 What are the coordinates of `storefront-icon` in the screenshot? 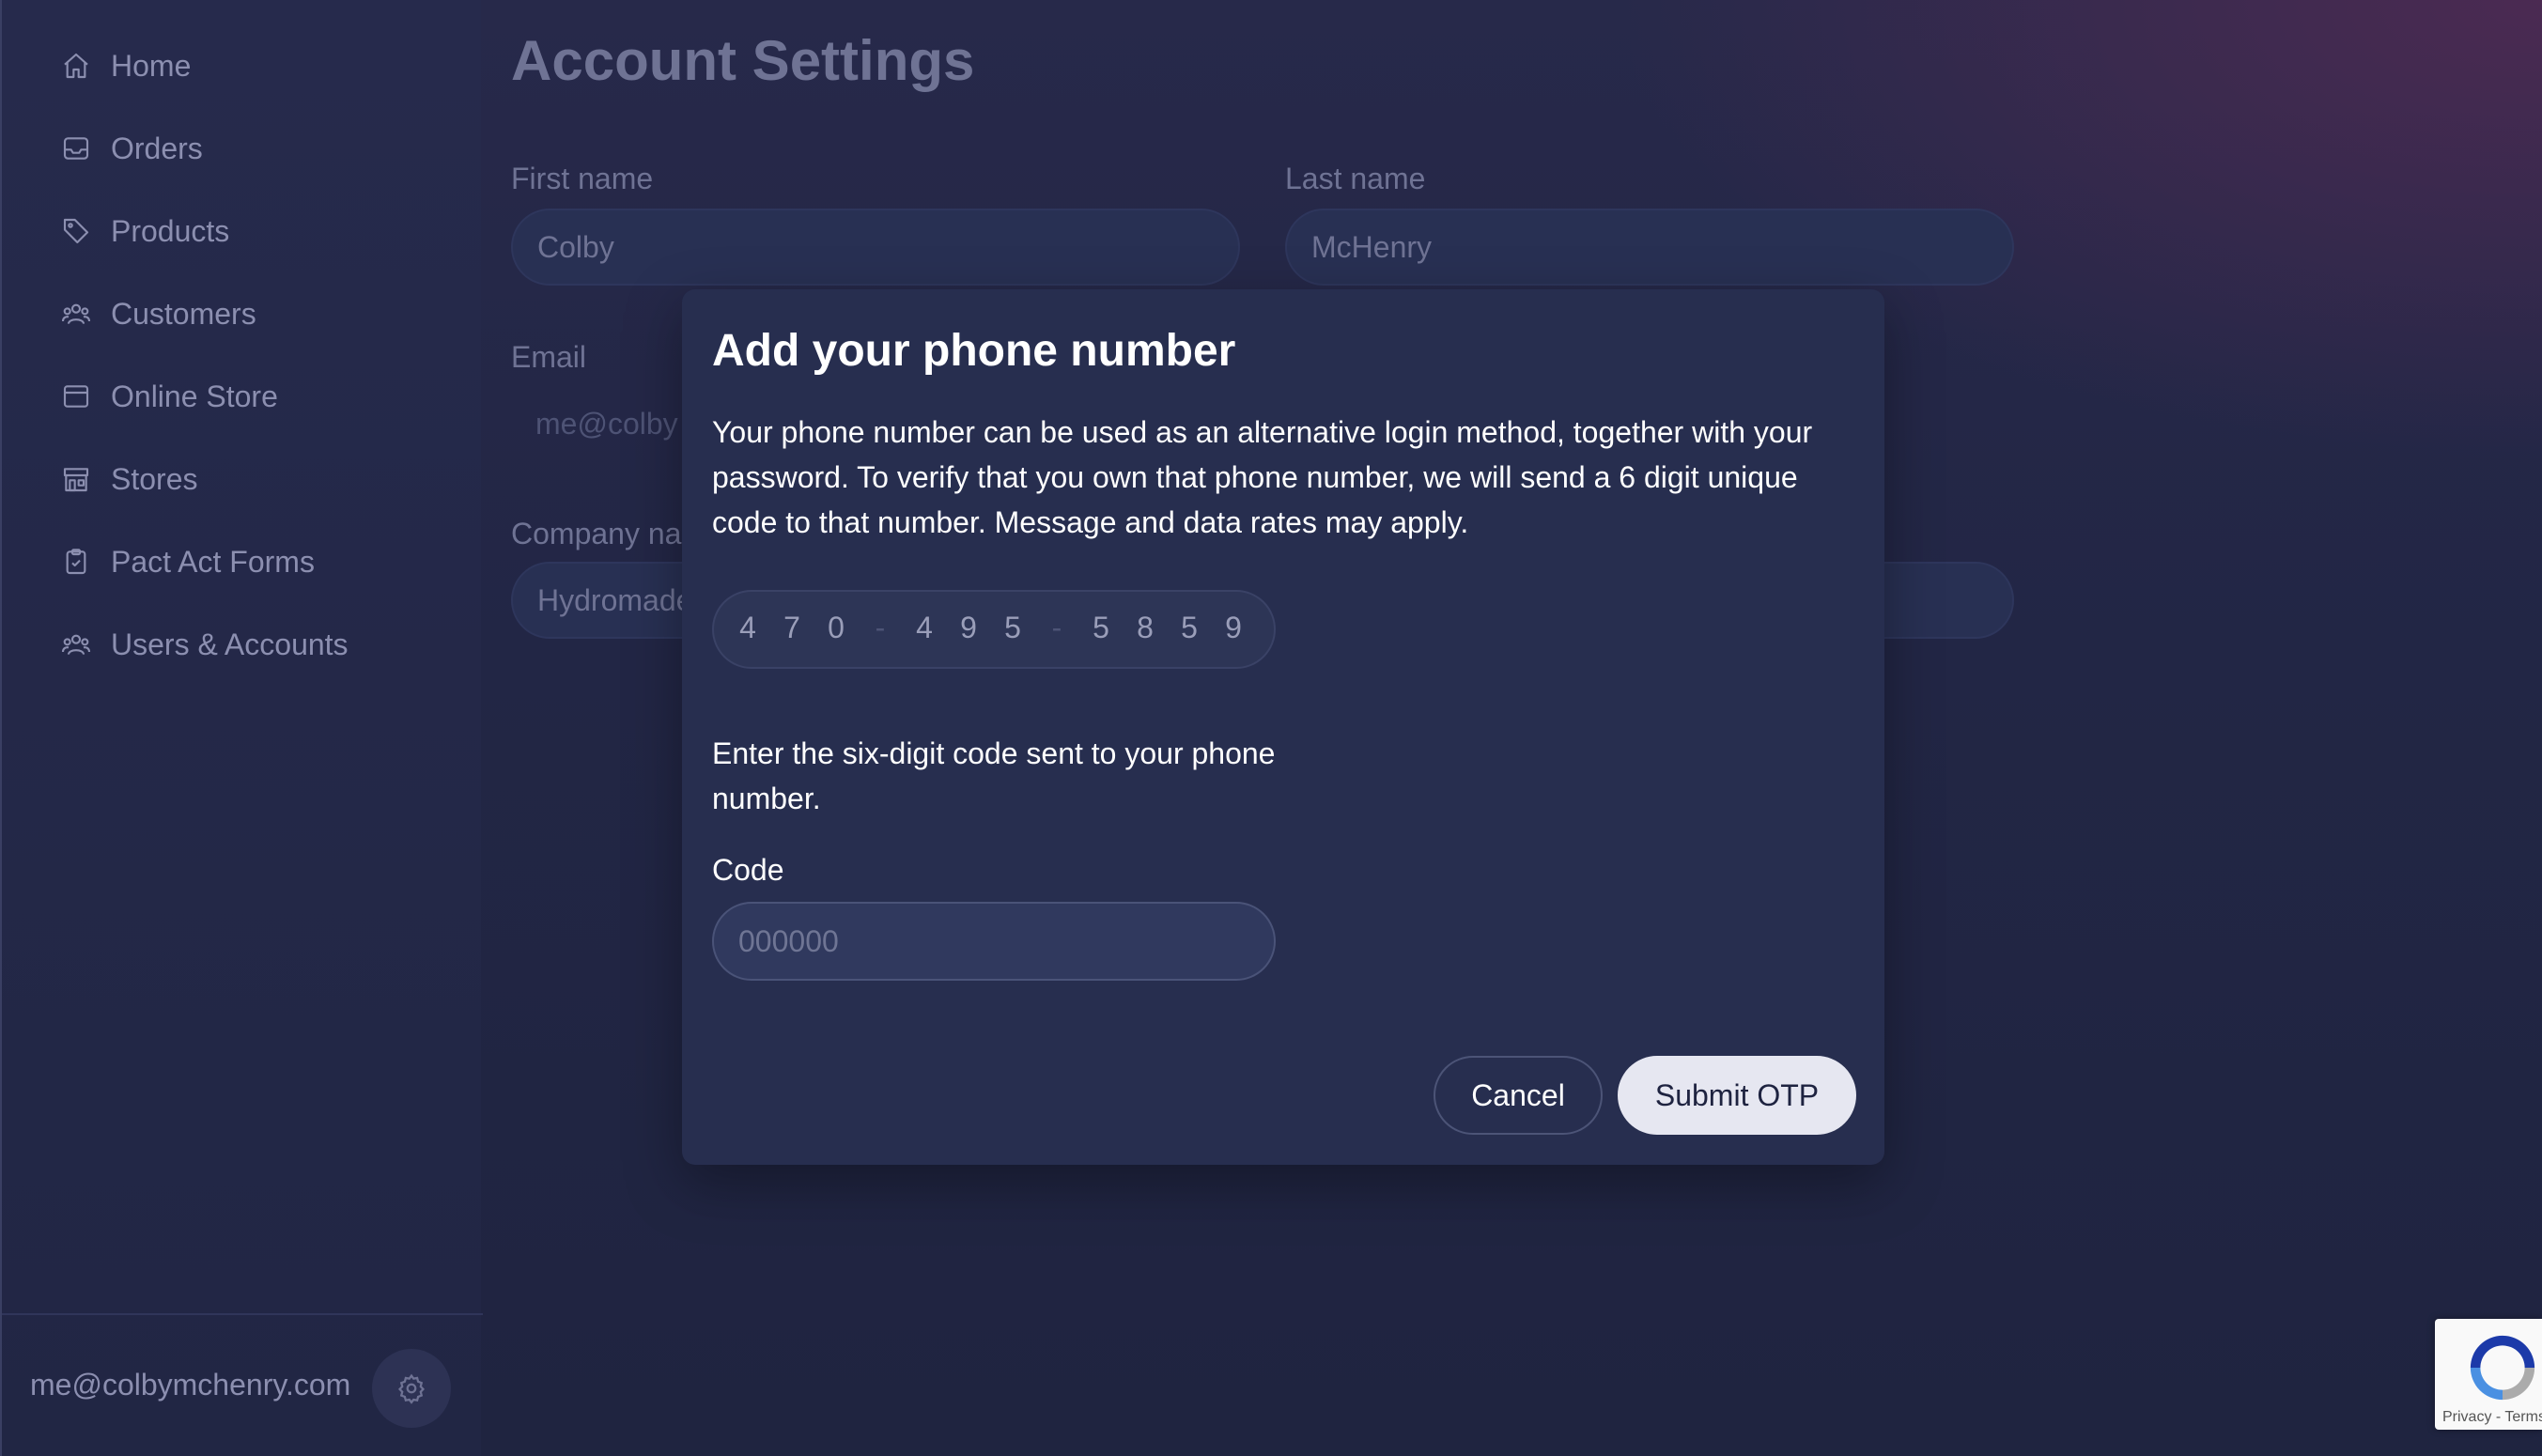 It's located at (76, 479).